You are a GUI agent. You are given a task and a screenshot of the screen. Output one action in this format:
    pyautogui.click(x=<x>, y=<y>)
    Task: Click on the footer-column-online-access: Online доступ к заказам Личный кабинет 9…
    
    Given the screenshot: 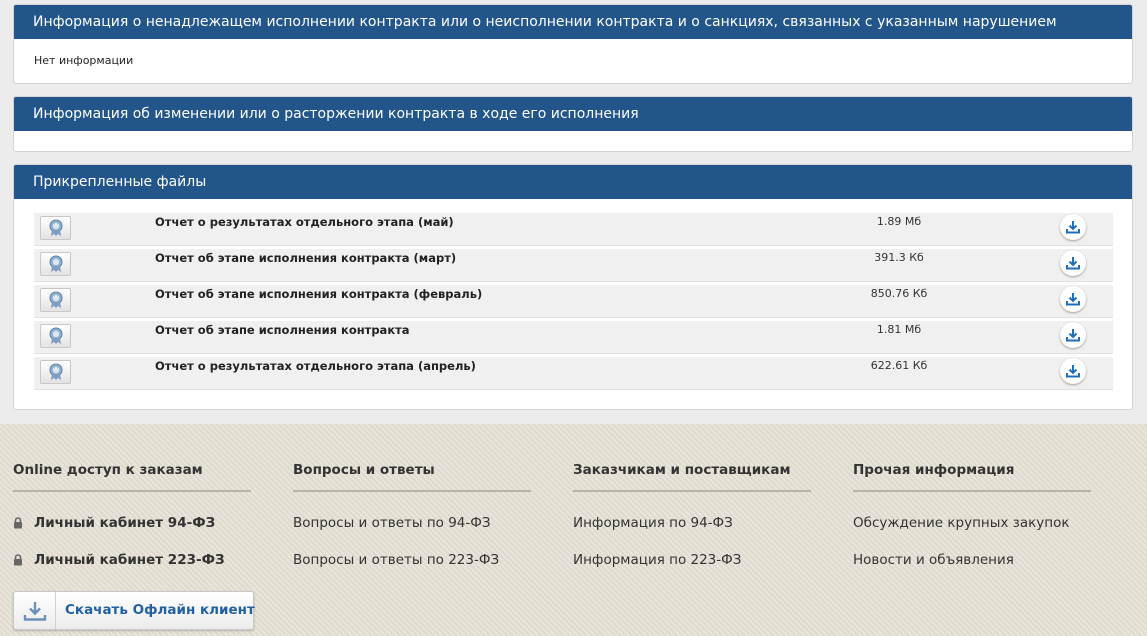 What is the action you would take?
    pyautogui.click(x=132, y=516)
    